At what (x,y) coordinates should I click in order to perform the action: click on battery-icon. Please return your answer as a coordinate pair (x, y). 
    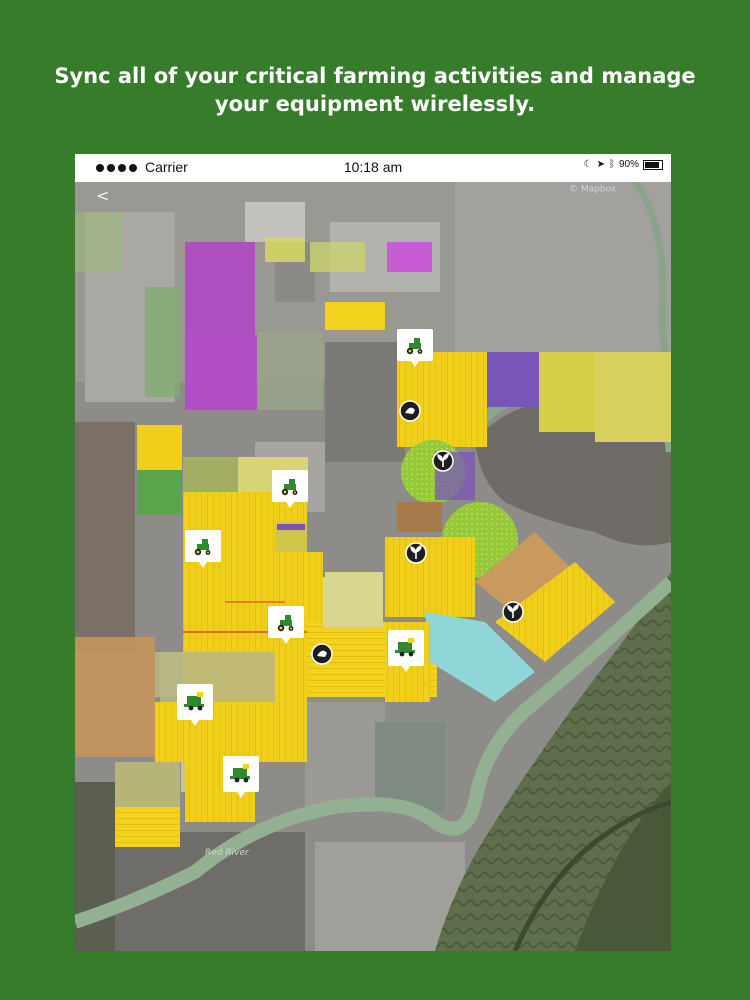
    Looking at the image, I should click on (653, 164).